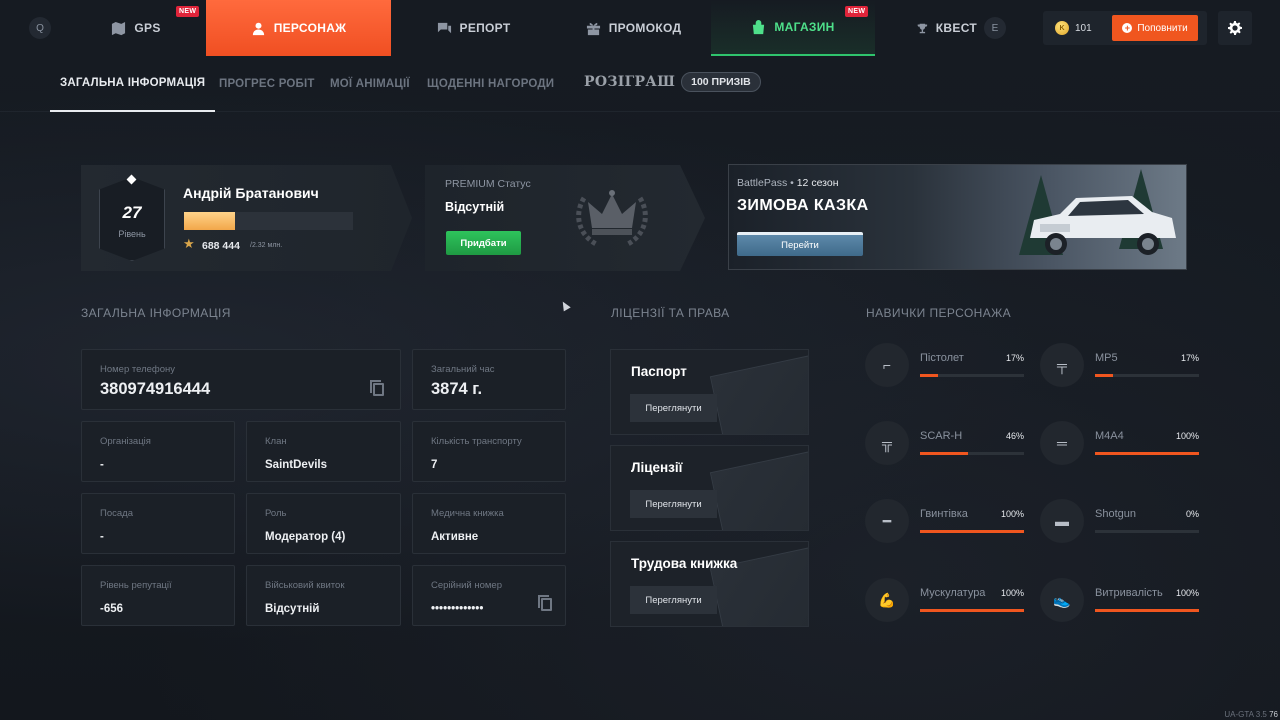 The height and width of the screenshot is (720, 1280). Describe the element at coordinates (947, 446) in the screenshot. I see `skill-item: ╦ SCAR-H 46%` at that location.